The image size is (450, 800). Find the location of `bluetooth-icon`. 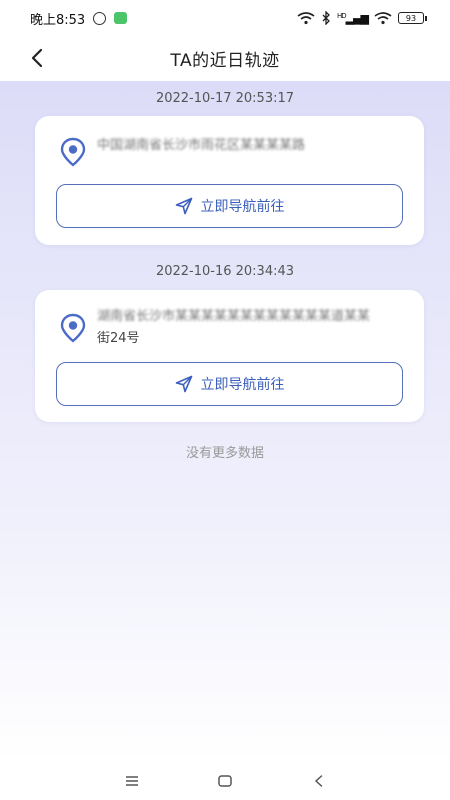

bluetooth-icon is located at coordinates (326, 18).